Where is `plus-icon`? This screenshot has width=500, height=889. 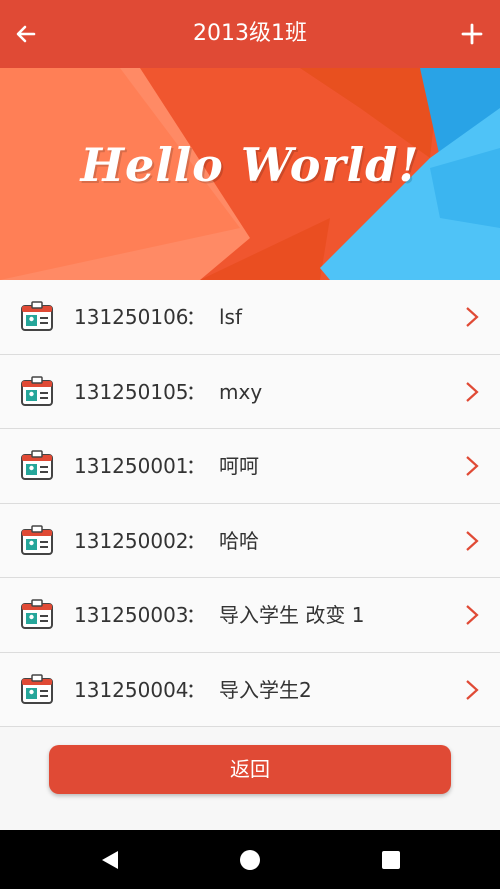
plus-icon is located at coordinates (472, 34).